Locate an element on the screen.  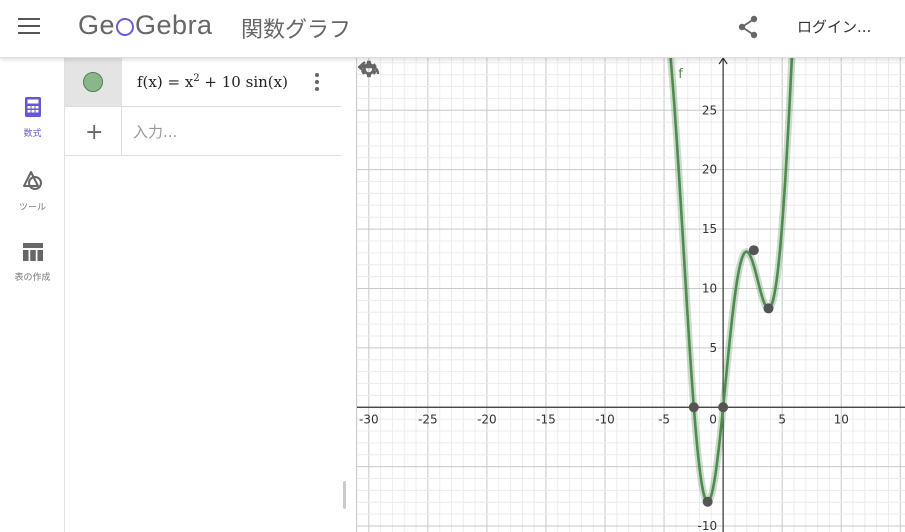
geogebra-logo: Ge Gebra is located at coordinates (145, 25).